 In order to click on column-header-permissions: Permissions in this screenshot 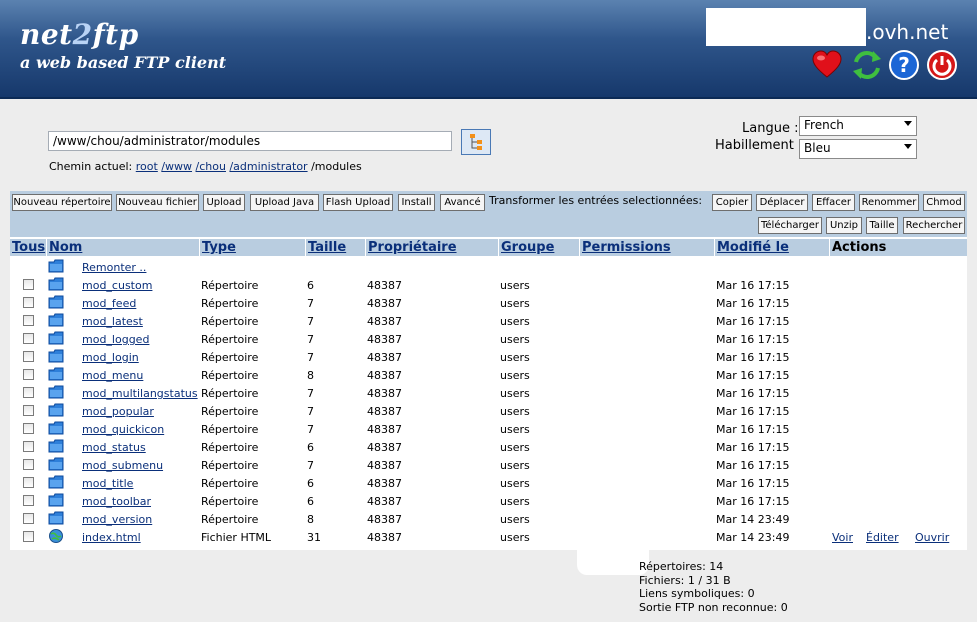, I will do `click(647, 247)`.